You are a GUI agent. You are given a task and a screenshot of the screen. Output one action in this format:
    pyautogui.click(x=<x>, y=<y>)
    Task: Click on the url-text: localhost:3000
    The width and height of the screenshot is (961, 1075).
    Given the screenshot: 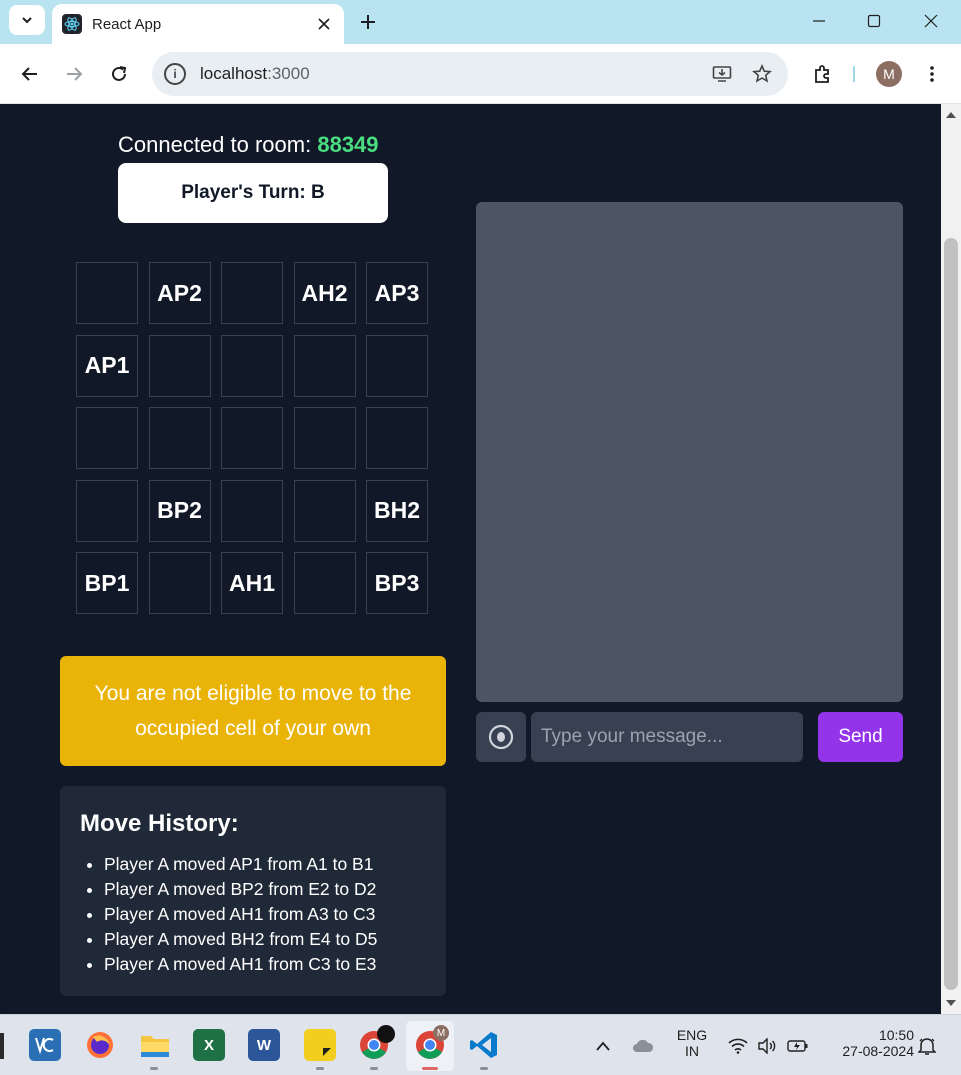 What is the action you would take?
    pyautogui.click(x=454, y=74)
    